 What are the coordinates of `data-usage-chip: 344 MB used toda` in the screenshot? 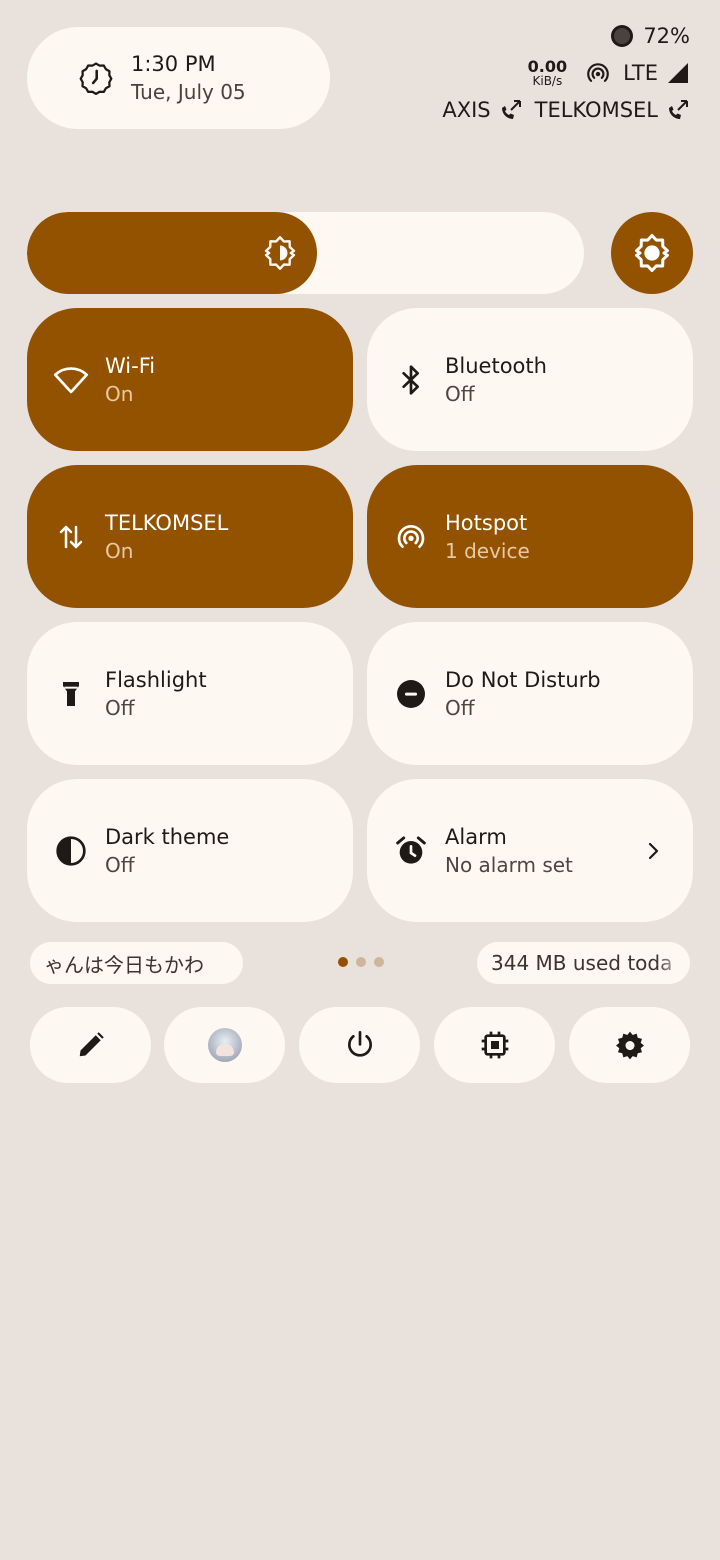 It's located at (583, 963).